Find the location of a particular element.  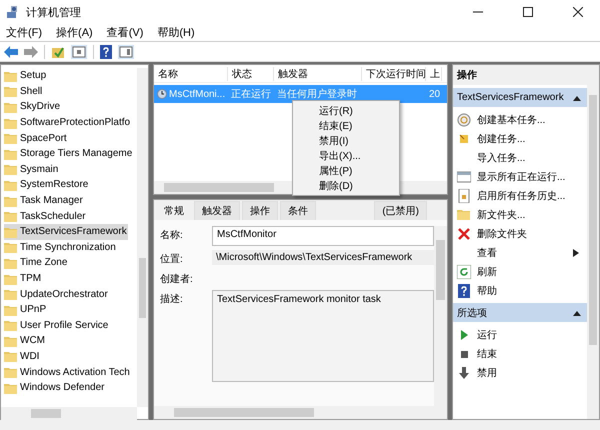

field-value: \Microsoft\Windows\TextServicesFramework is located at coordinates (323, 257).